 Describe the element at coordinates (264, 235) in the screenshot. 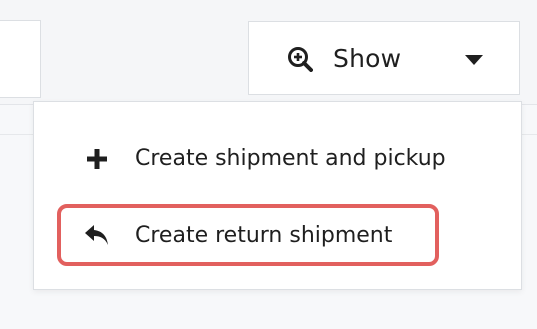

I see `menu-item-label: Create return shipment` at that location.